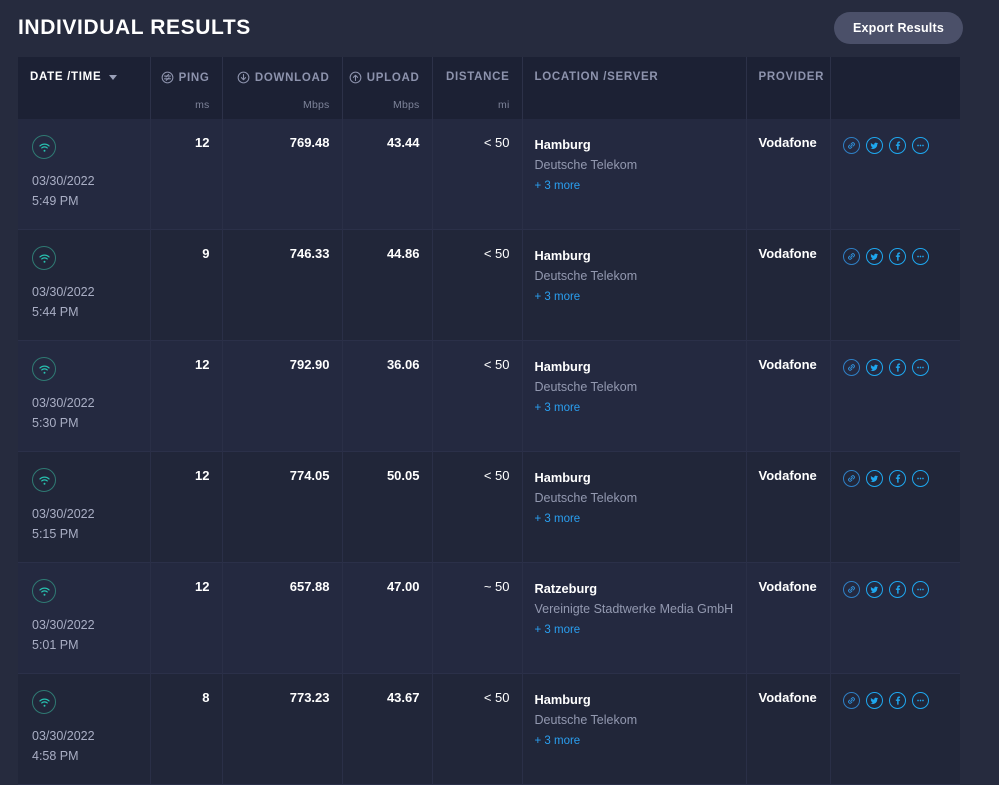  I want to click on result-time: 5:49 PM, so click(55, 201).